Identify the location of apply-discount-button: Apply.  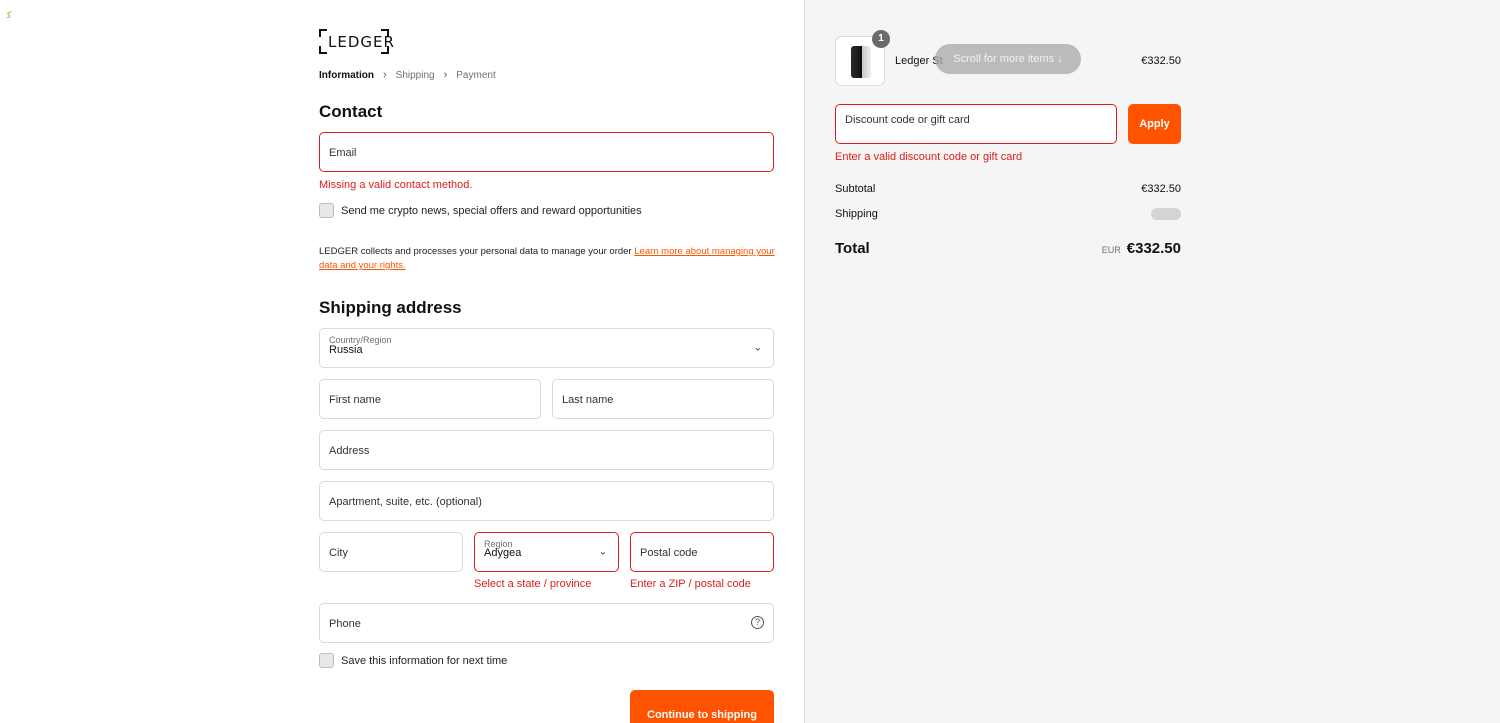
(1154, 124).